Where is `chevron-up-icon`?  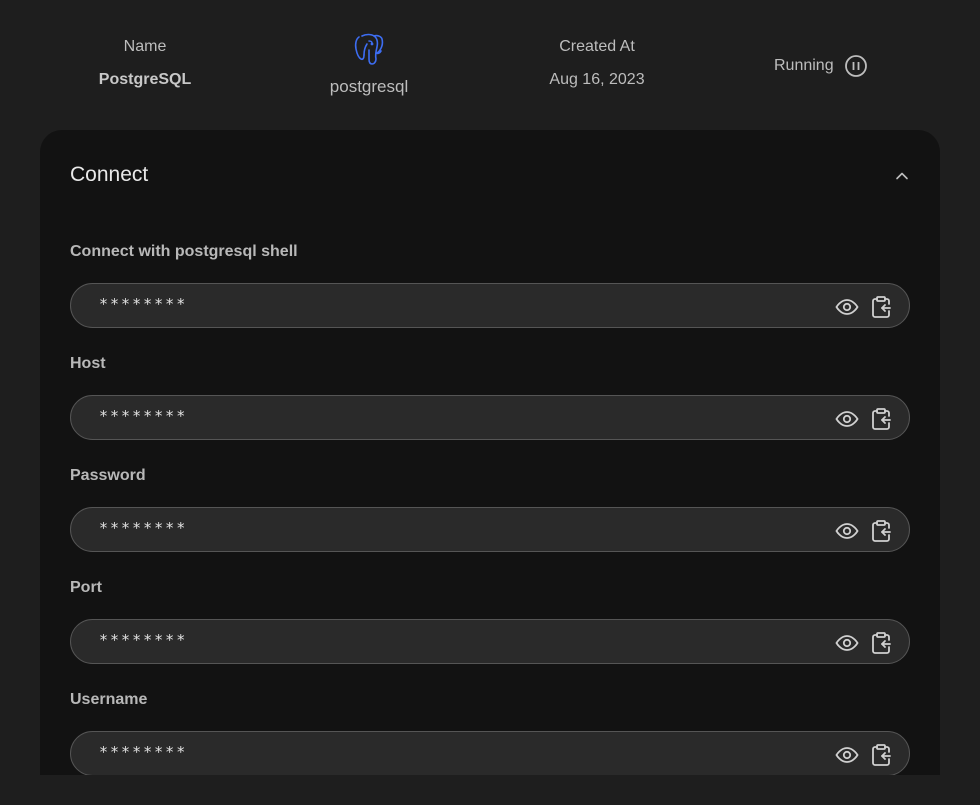
chevron-up-icon is located at coordinates (902, 176).